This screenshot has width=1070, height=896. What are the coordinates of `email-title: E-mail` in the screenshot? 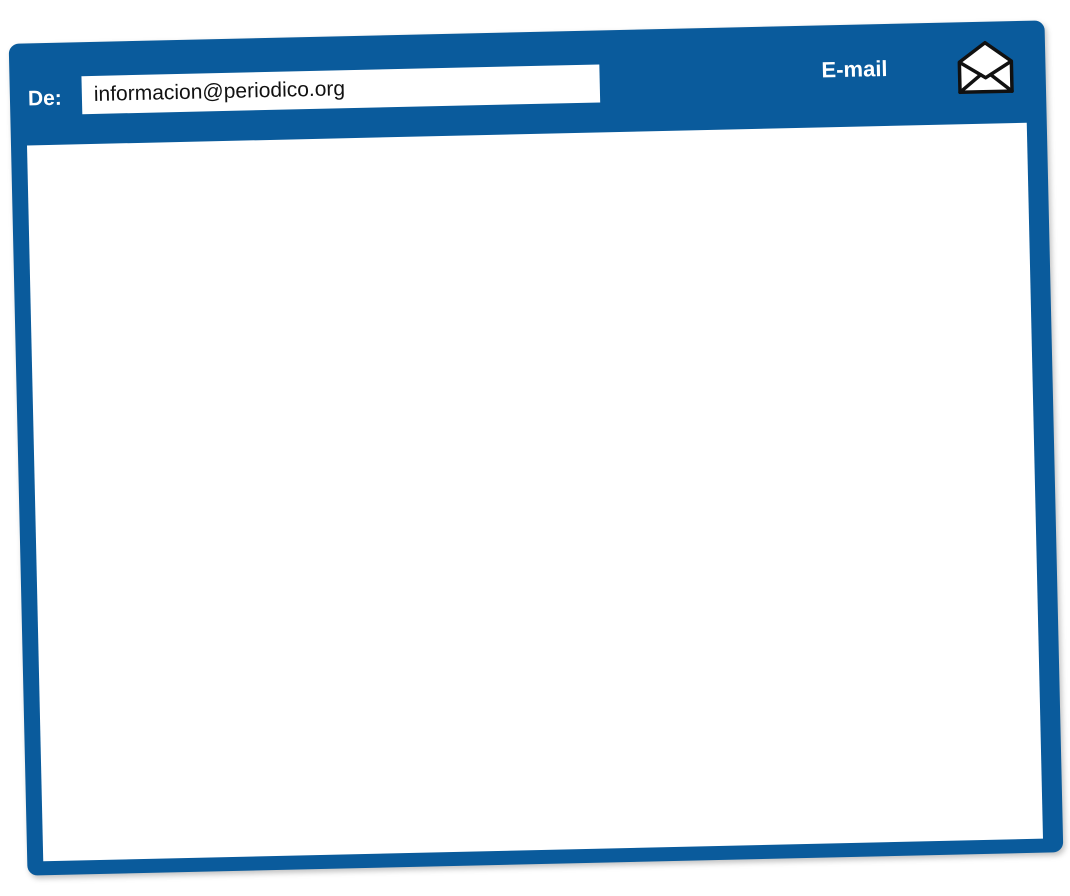 It's located at (854, 69).